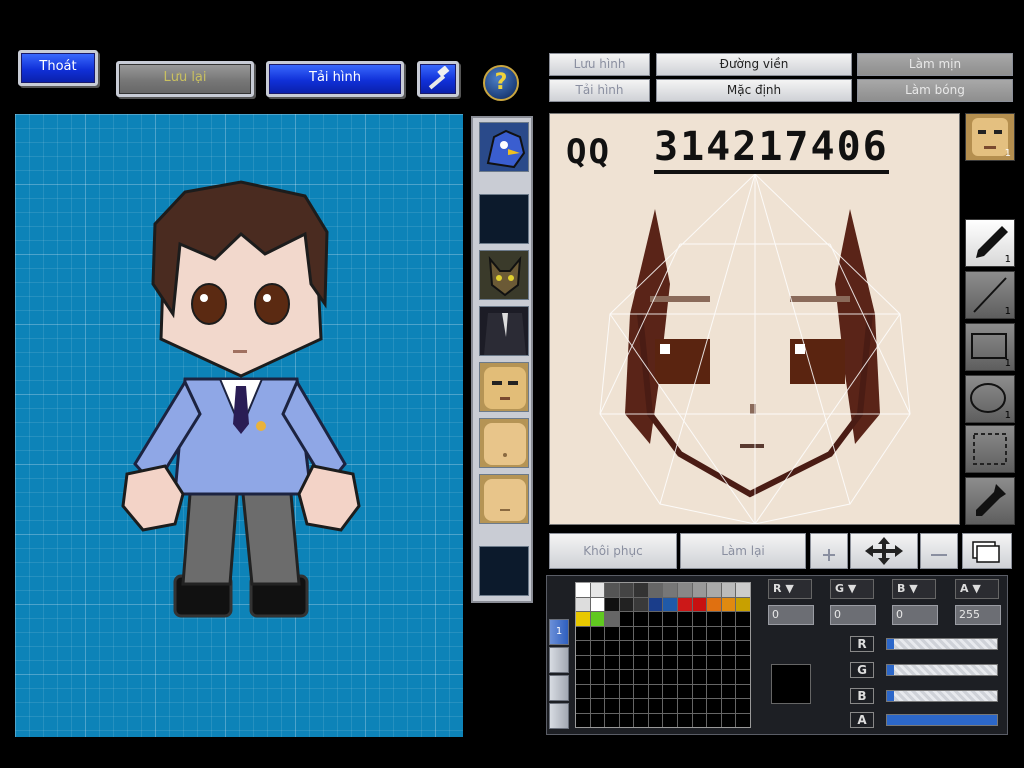 The width and height of the screenshot is (1024, 768). I want to click on line-tool: 1, so click(990, 295).